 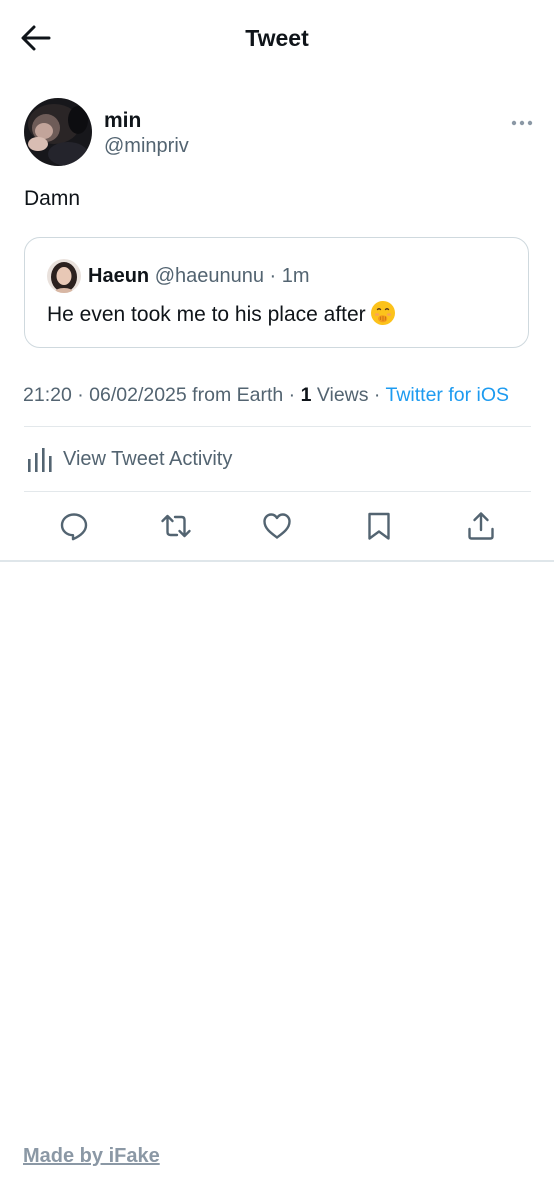 What do you see at coordinates (91, 1156) in the screenshot?
I see `made-by-watermark: Made by iFake` at bounding box center [91, 1156].